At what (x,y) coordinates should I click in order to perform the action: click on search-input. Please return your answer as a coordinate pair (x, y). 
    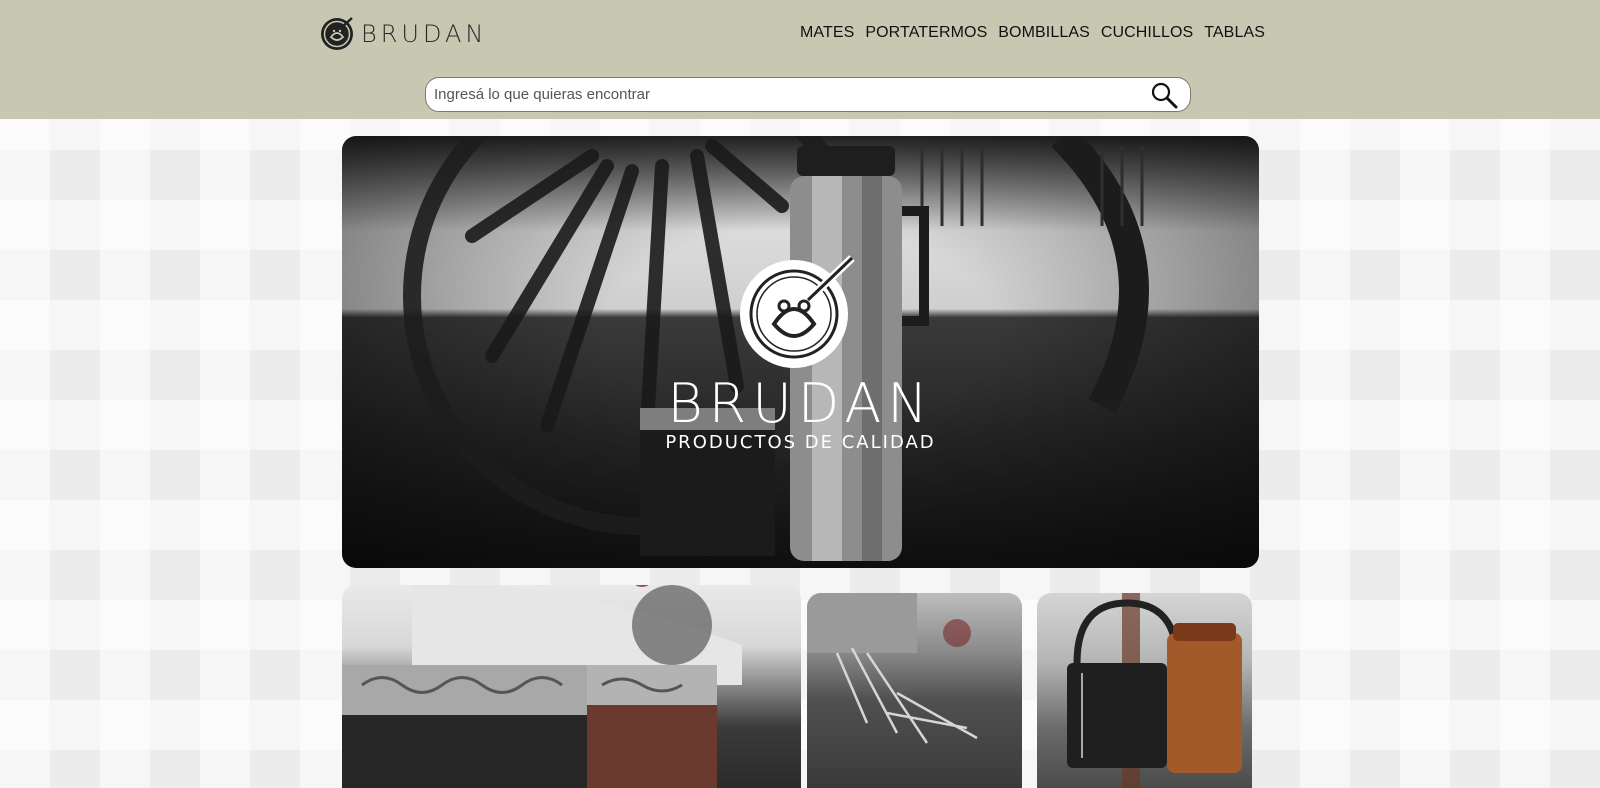
    Looking at the image, I should click on (785, 94).